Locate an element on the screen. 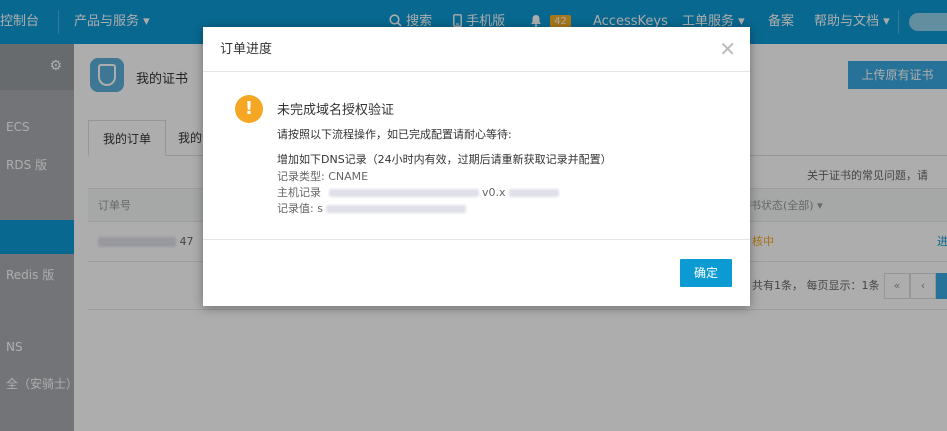 This screenshot has height=431, width=947. dialog-title: 订单进度 is located at coordinates (246, 49).